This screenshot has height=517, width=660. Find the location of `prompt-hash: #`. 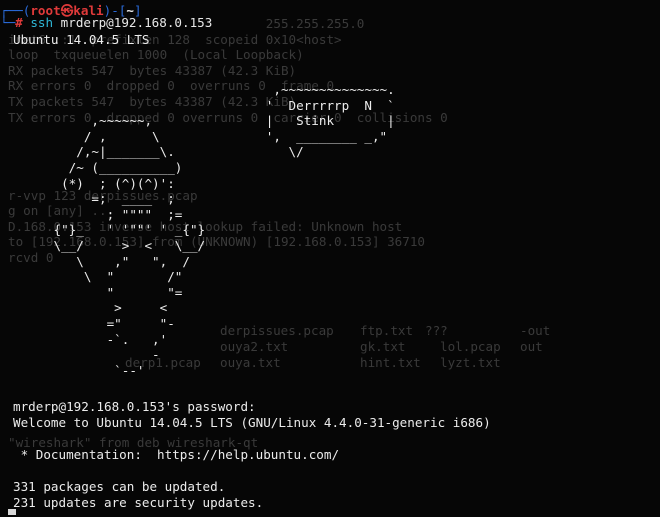

prompt-hash: # is located at coordinates (23, 22).